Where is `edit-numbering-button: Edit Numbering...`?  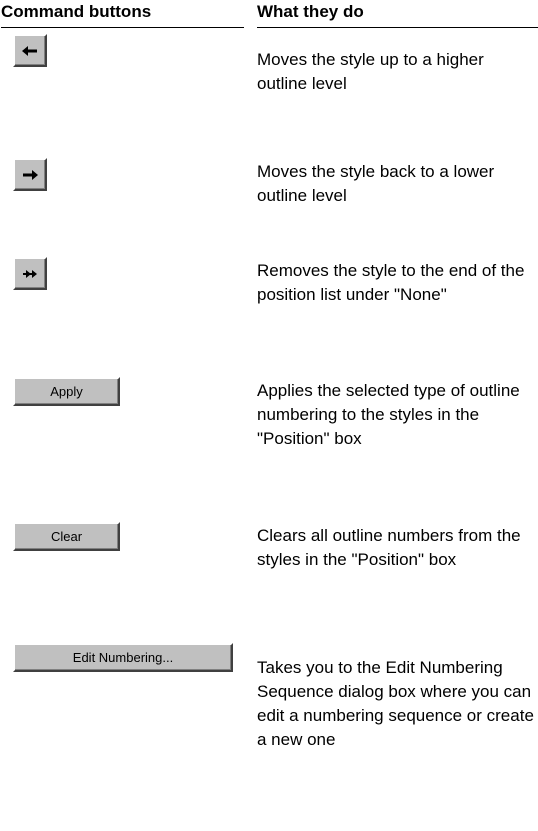 edit-numbering-button: Edit Numbering... is located at coordinates (123, 657).